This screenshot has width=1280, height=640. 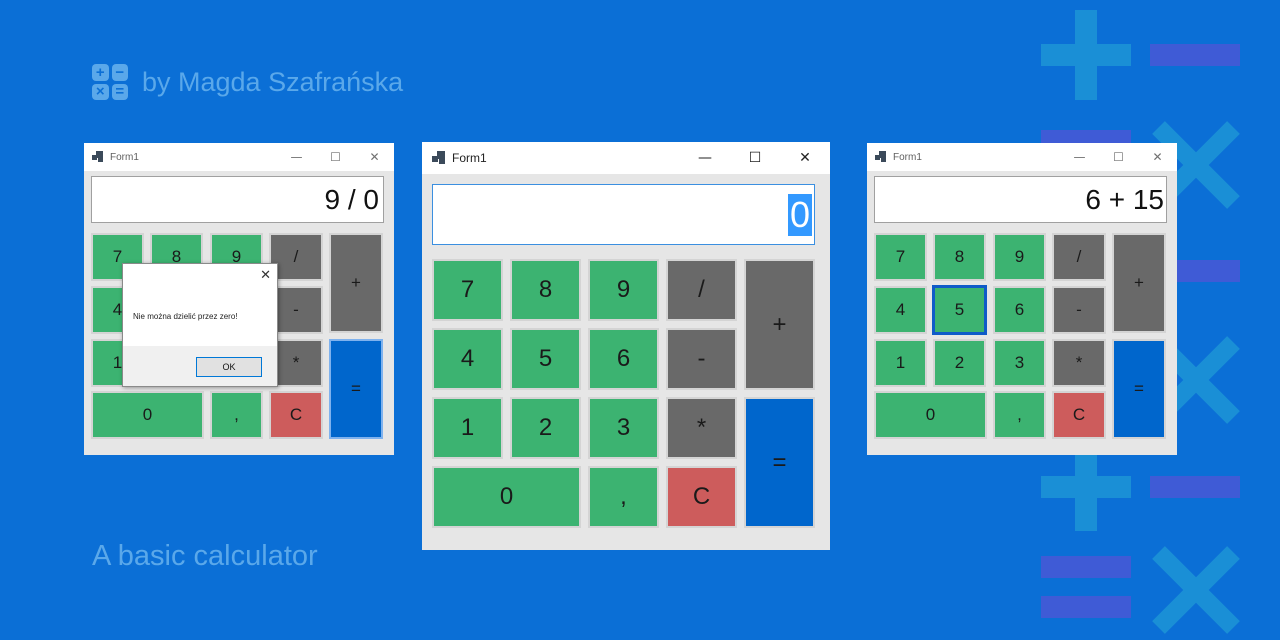 I want to click on display-value: 9 / 0, so click(x=351, y=199).